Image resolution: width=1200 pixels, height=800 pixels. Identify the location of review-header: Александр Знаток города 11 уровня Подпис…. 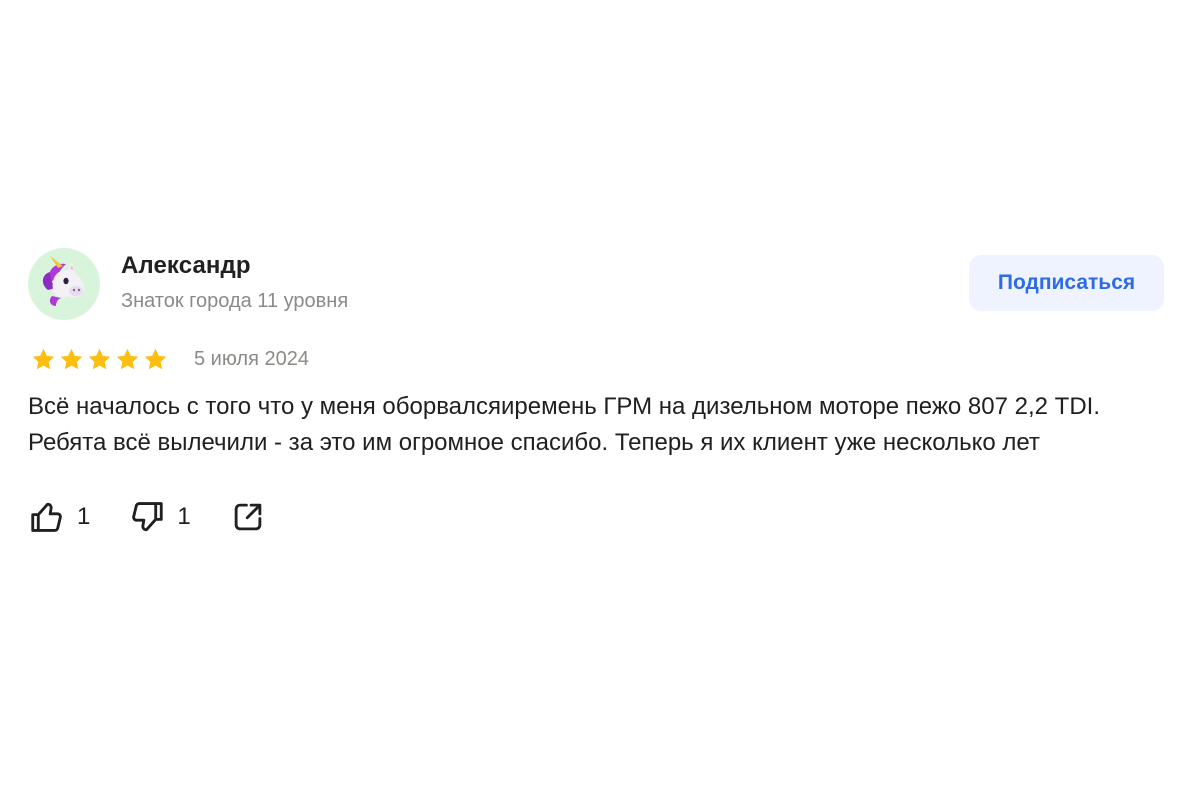
(598, 284).